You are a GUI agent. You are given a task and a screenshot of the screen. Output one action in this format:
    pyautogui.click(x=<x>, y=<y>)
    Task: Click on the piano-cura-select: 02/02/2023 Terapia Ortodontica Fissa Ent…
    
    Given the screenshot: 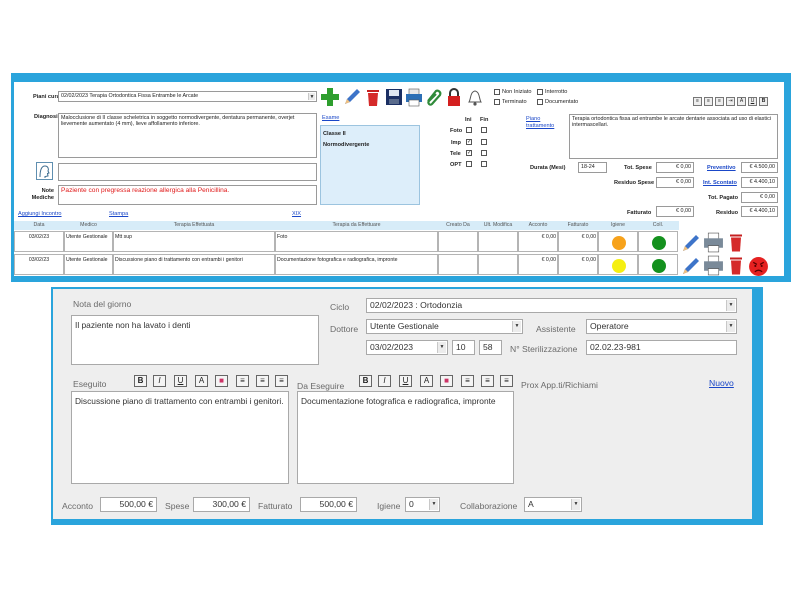 What is the action you would take?
    pyautogui.click(x=187, y=96)
    